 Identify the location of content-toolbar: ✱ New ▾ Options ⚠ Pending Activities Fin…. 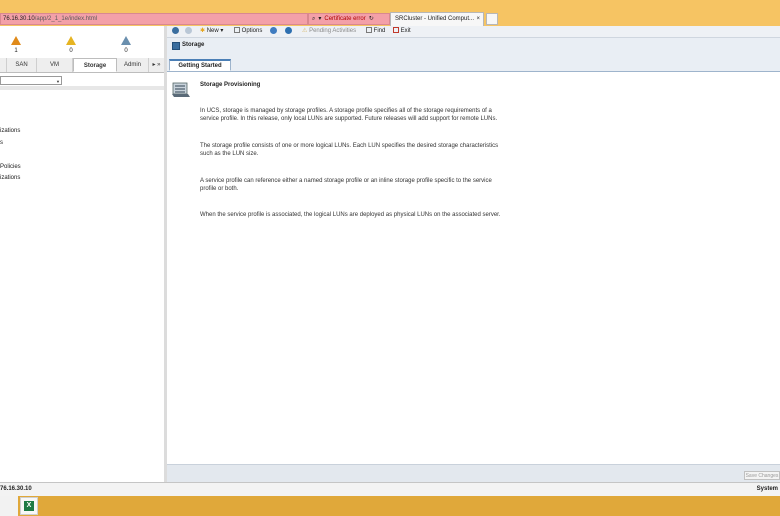
(473, 32).